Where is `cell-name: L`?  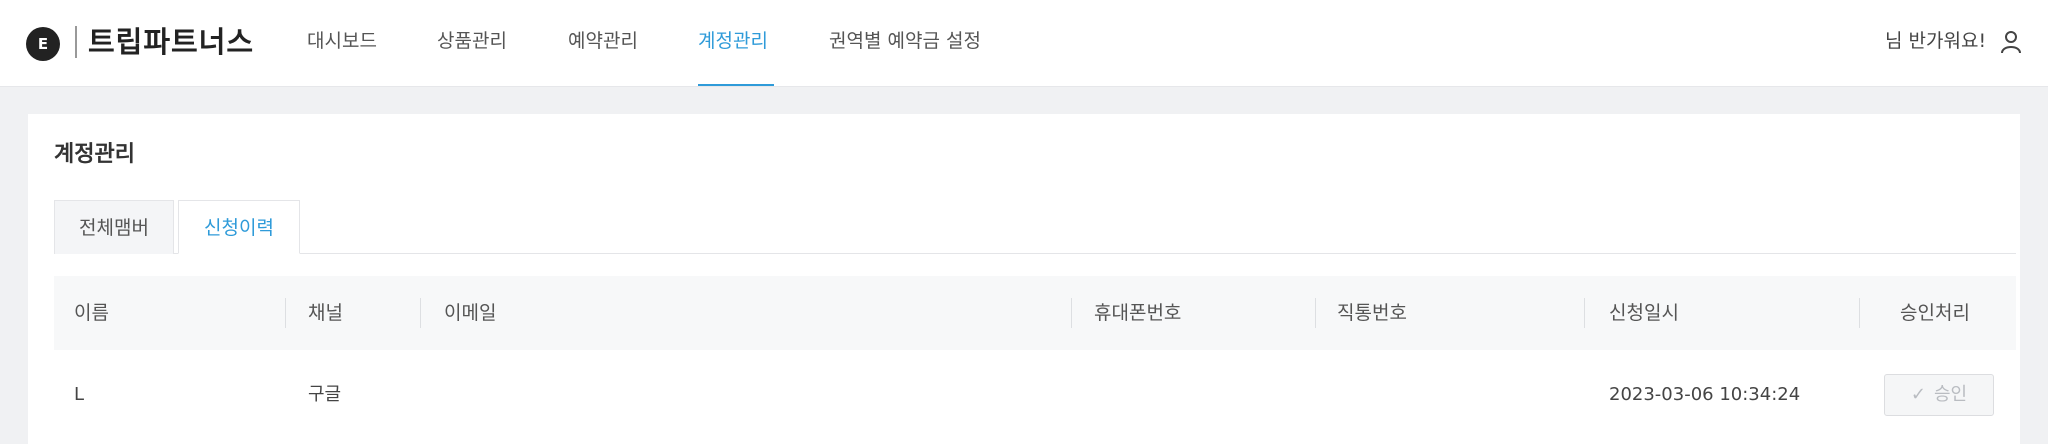
cell-name: L is located at coordinates (79, 394).